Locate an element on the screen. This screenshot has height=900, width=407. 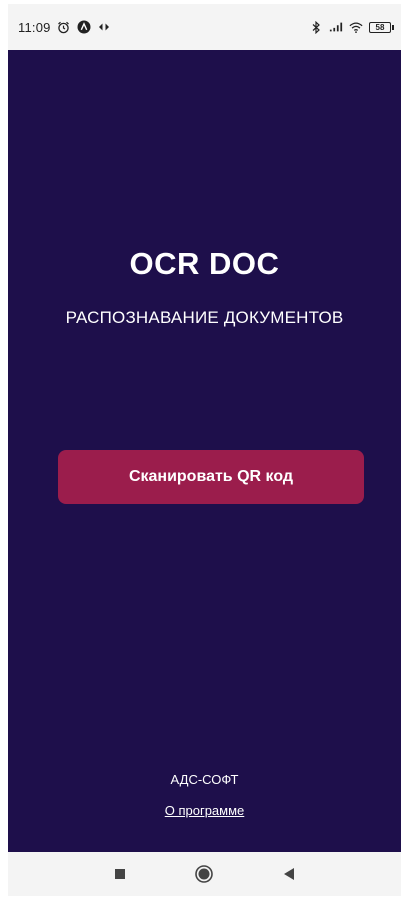
navigation-bar is located at coordinates (204, 874).